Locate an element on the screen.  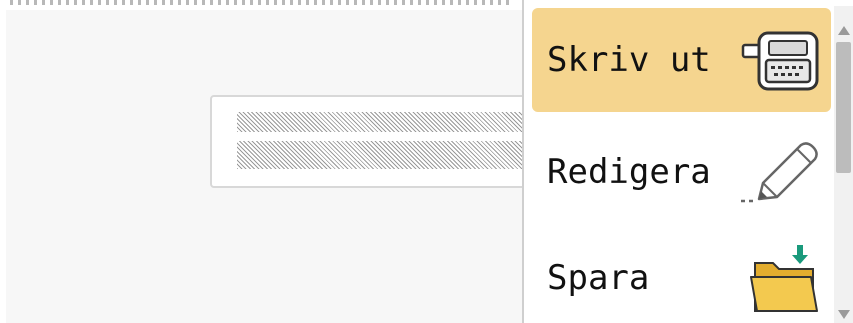
menu-item-save: Spara is located at coordinates (681, 274).